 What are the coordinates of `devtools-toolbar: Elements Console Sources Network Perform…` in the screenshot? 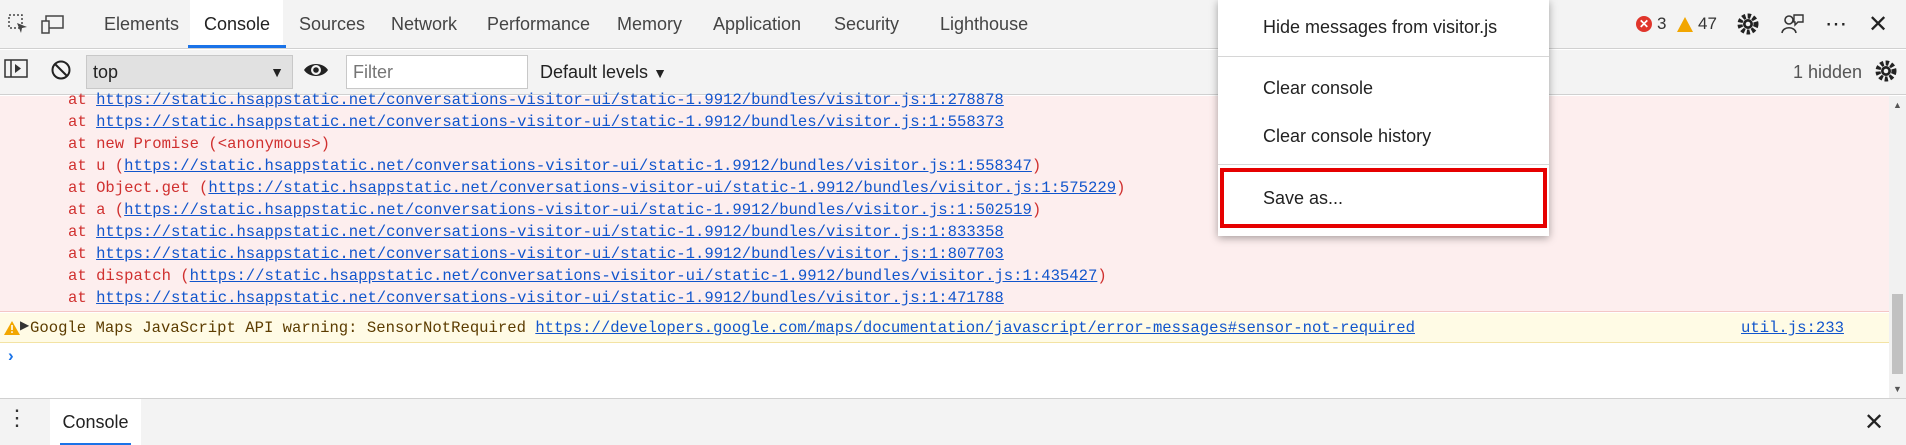 It's located at (953, 24).